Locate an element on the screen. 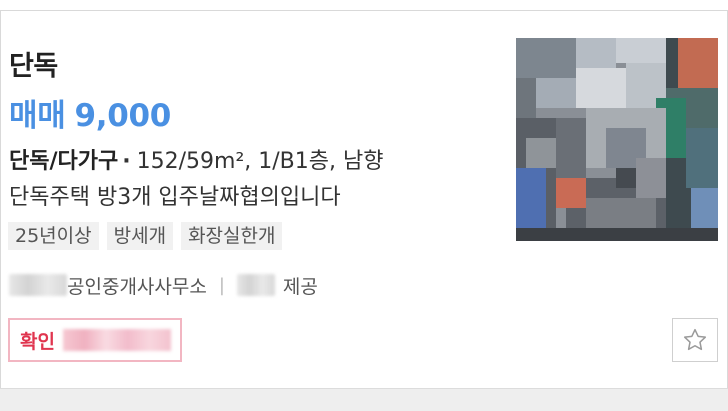 The height and width of the screenshot is (411, 728). agency-info: 공인중개사사무소 | 제공 is located at coordinates (163, 285).